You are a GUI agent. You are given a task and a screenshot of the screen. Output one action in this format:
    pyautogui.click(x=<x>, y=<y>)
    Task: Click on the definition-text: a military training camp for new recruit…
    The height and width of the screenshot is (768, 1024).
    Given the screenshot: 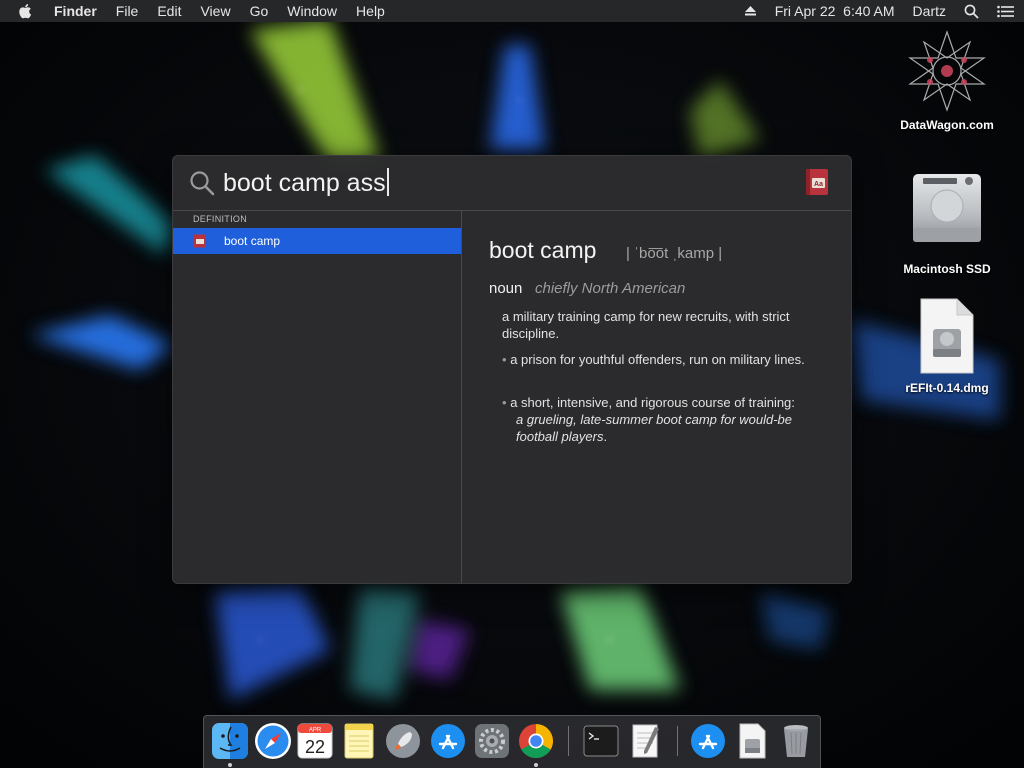 What is the action you would take?
    pyautogui.click(x=646, y=325)
    